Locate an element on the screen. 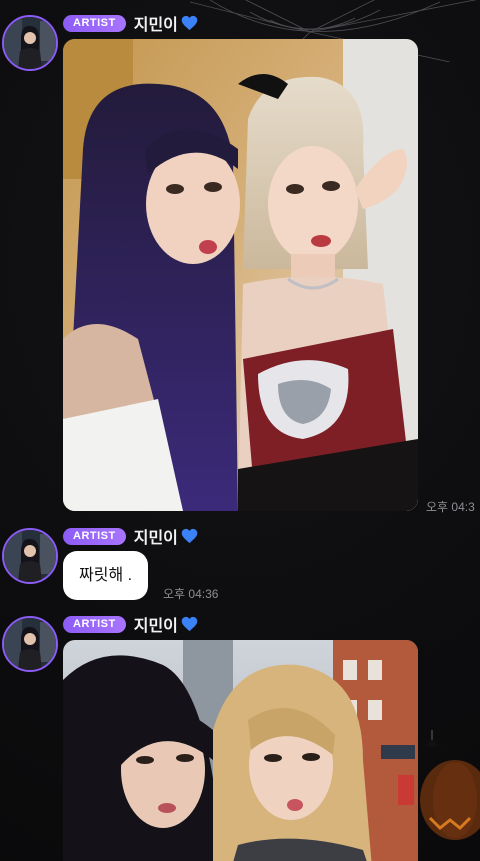  message-timestamp: 오후 04:3 is located at coordinates (450, 507).